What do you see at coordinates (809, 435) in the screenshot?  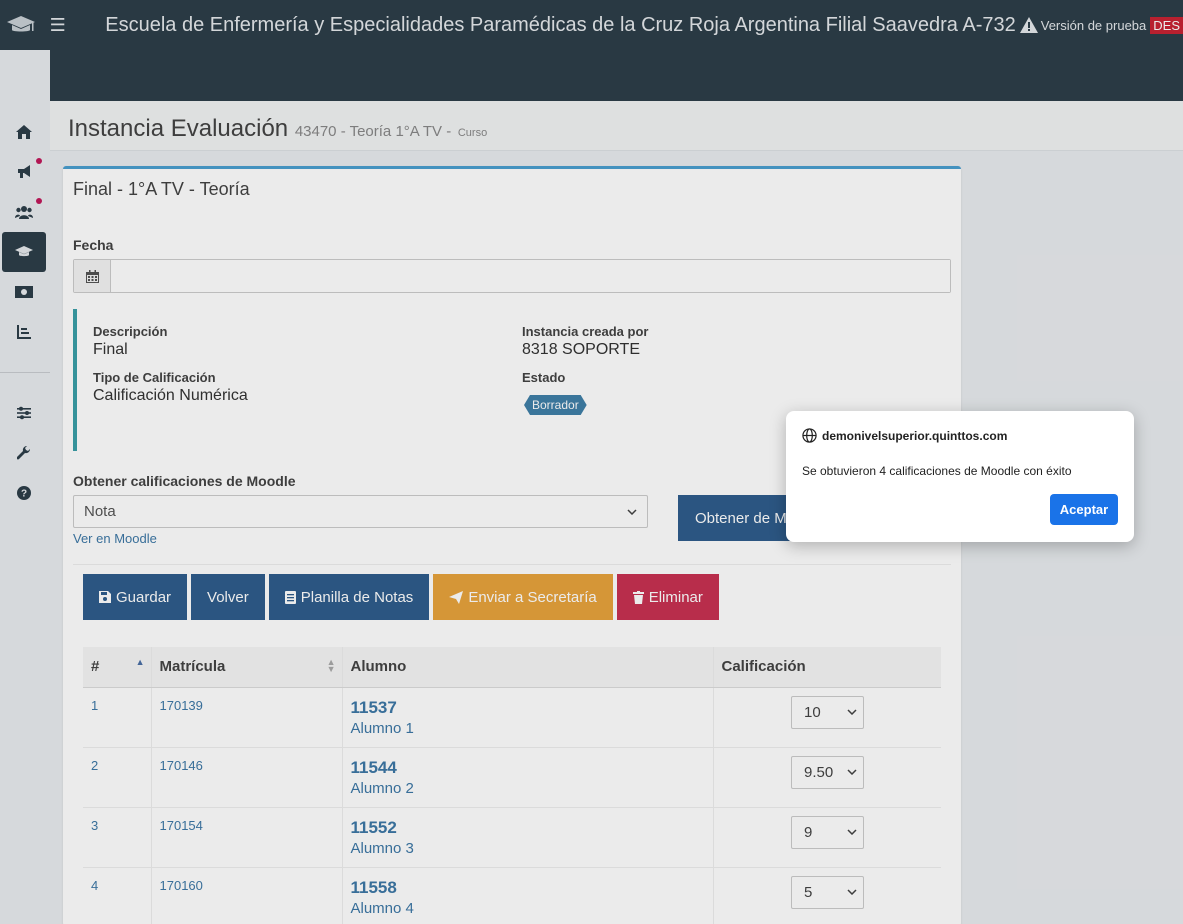 I see `globe-icon` at bounding box center [809, 435].